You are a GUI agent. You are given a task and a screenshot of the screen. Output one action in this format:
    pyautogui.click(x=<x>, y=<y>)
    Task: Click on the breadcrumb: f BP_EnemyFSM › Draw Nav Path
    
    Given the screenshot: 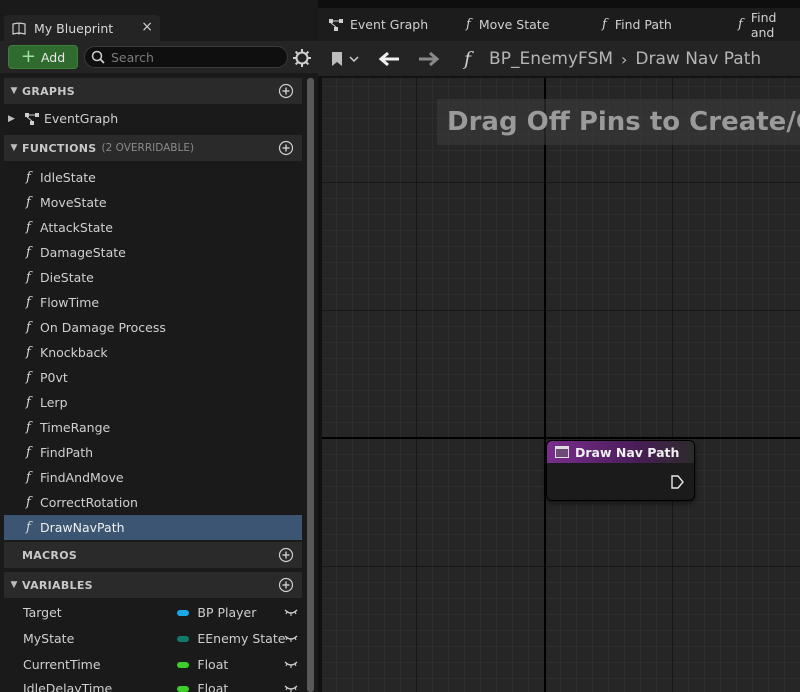 What is the action you would take?
    pyautogui.click(x=612, y=59)
    